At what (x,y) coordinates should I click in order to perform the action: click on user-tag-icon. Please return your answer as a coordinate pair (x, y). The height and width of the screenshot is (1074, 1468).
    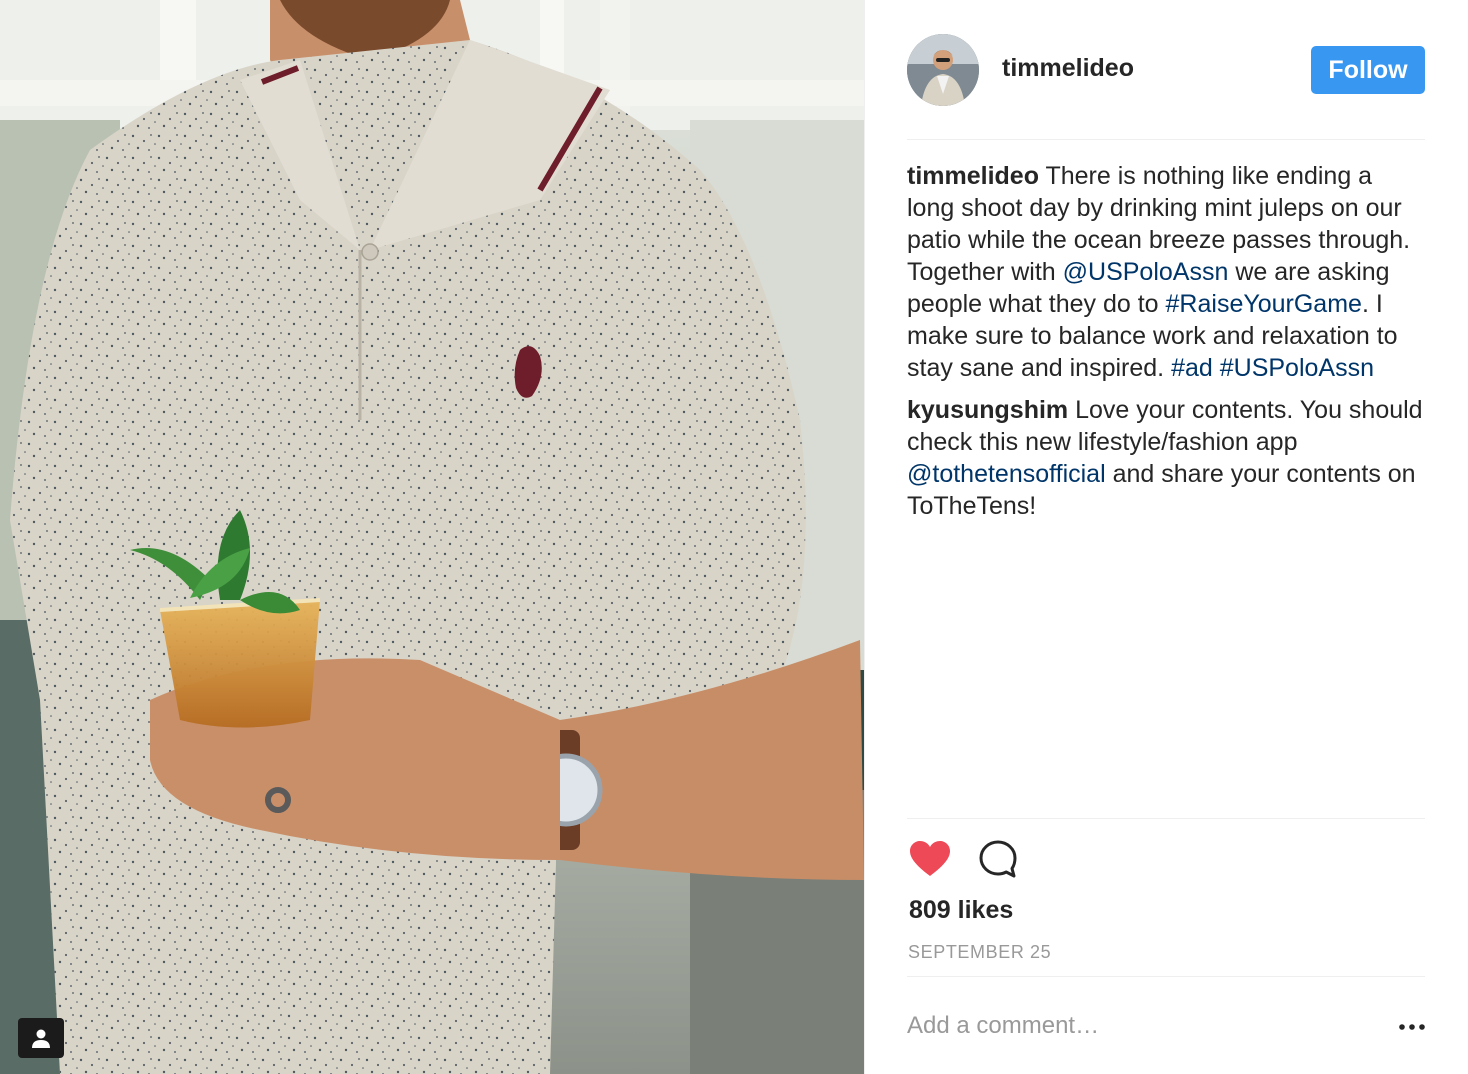
    Looking at the image, I should click on (41, 1038).